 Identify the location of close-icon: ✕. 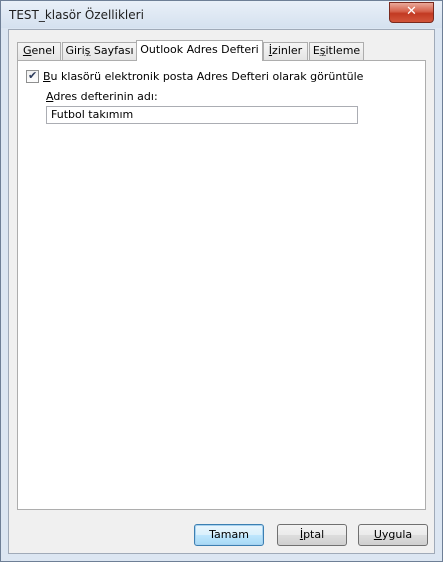
(411, 11).